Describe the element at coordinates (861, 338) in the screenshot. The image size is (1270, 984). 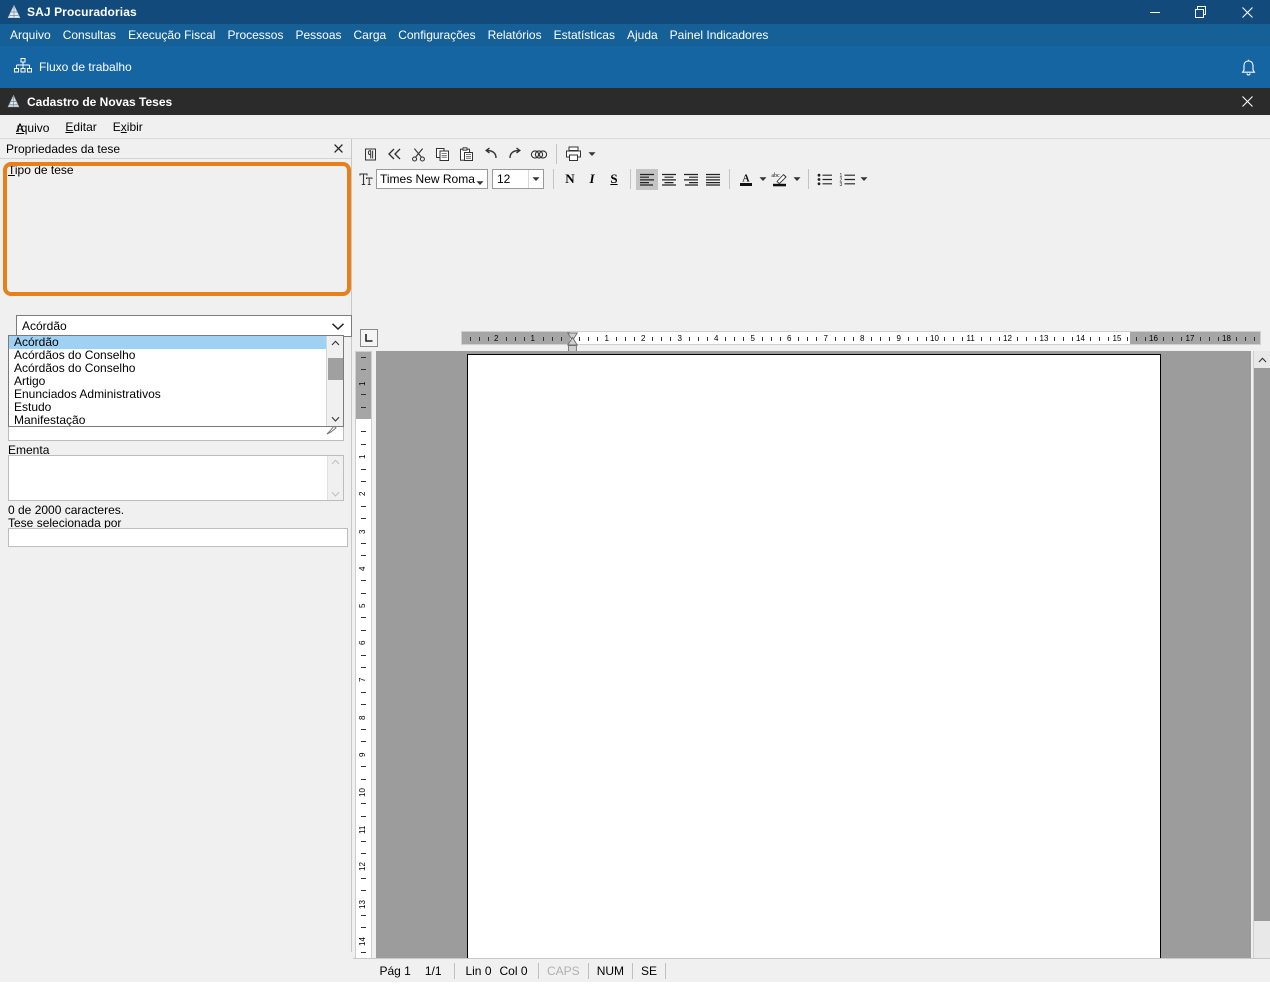
I see `horizontal-ruler: 2 1 1 2 3 4 5 6 7 8 9 10 11 12 13 14 15 16 17 18` at that location.